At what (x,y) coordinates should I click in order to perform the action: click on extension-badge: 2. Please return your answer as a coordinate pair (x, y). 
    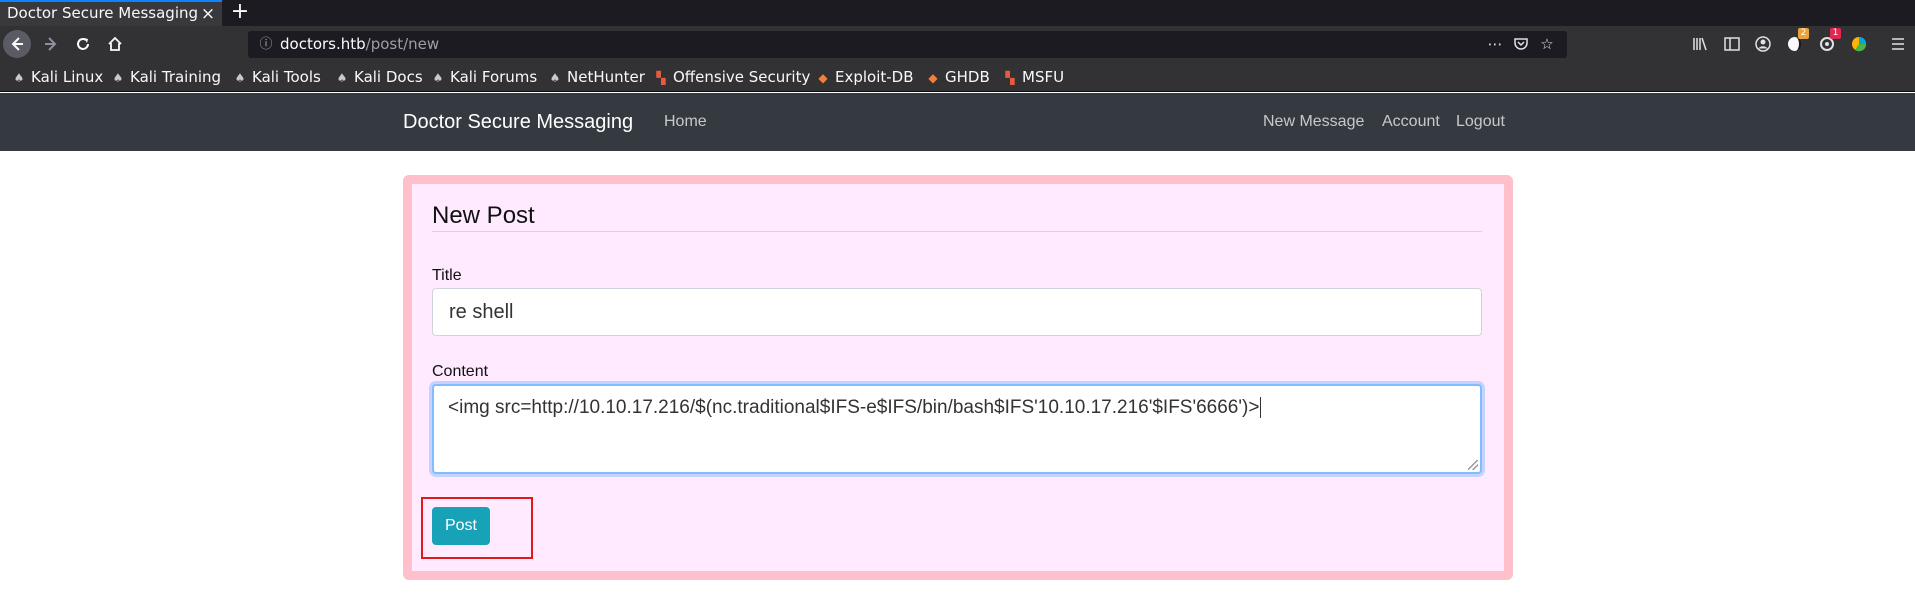
    Looking at the image, I should click on (1803, 33).